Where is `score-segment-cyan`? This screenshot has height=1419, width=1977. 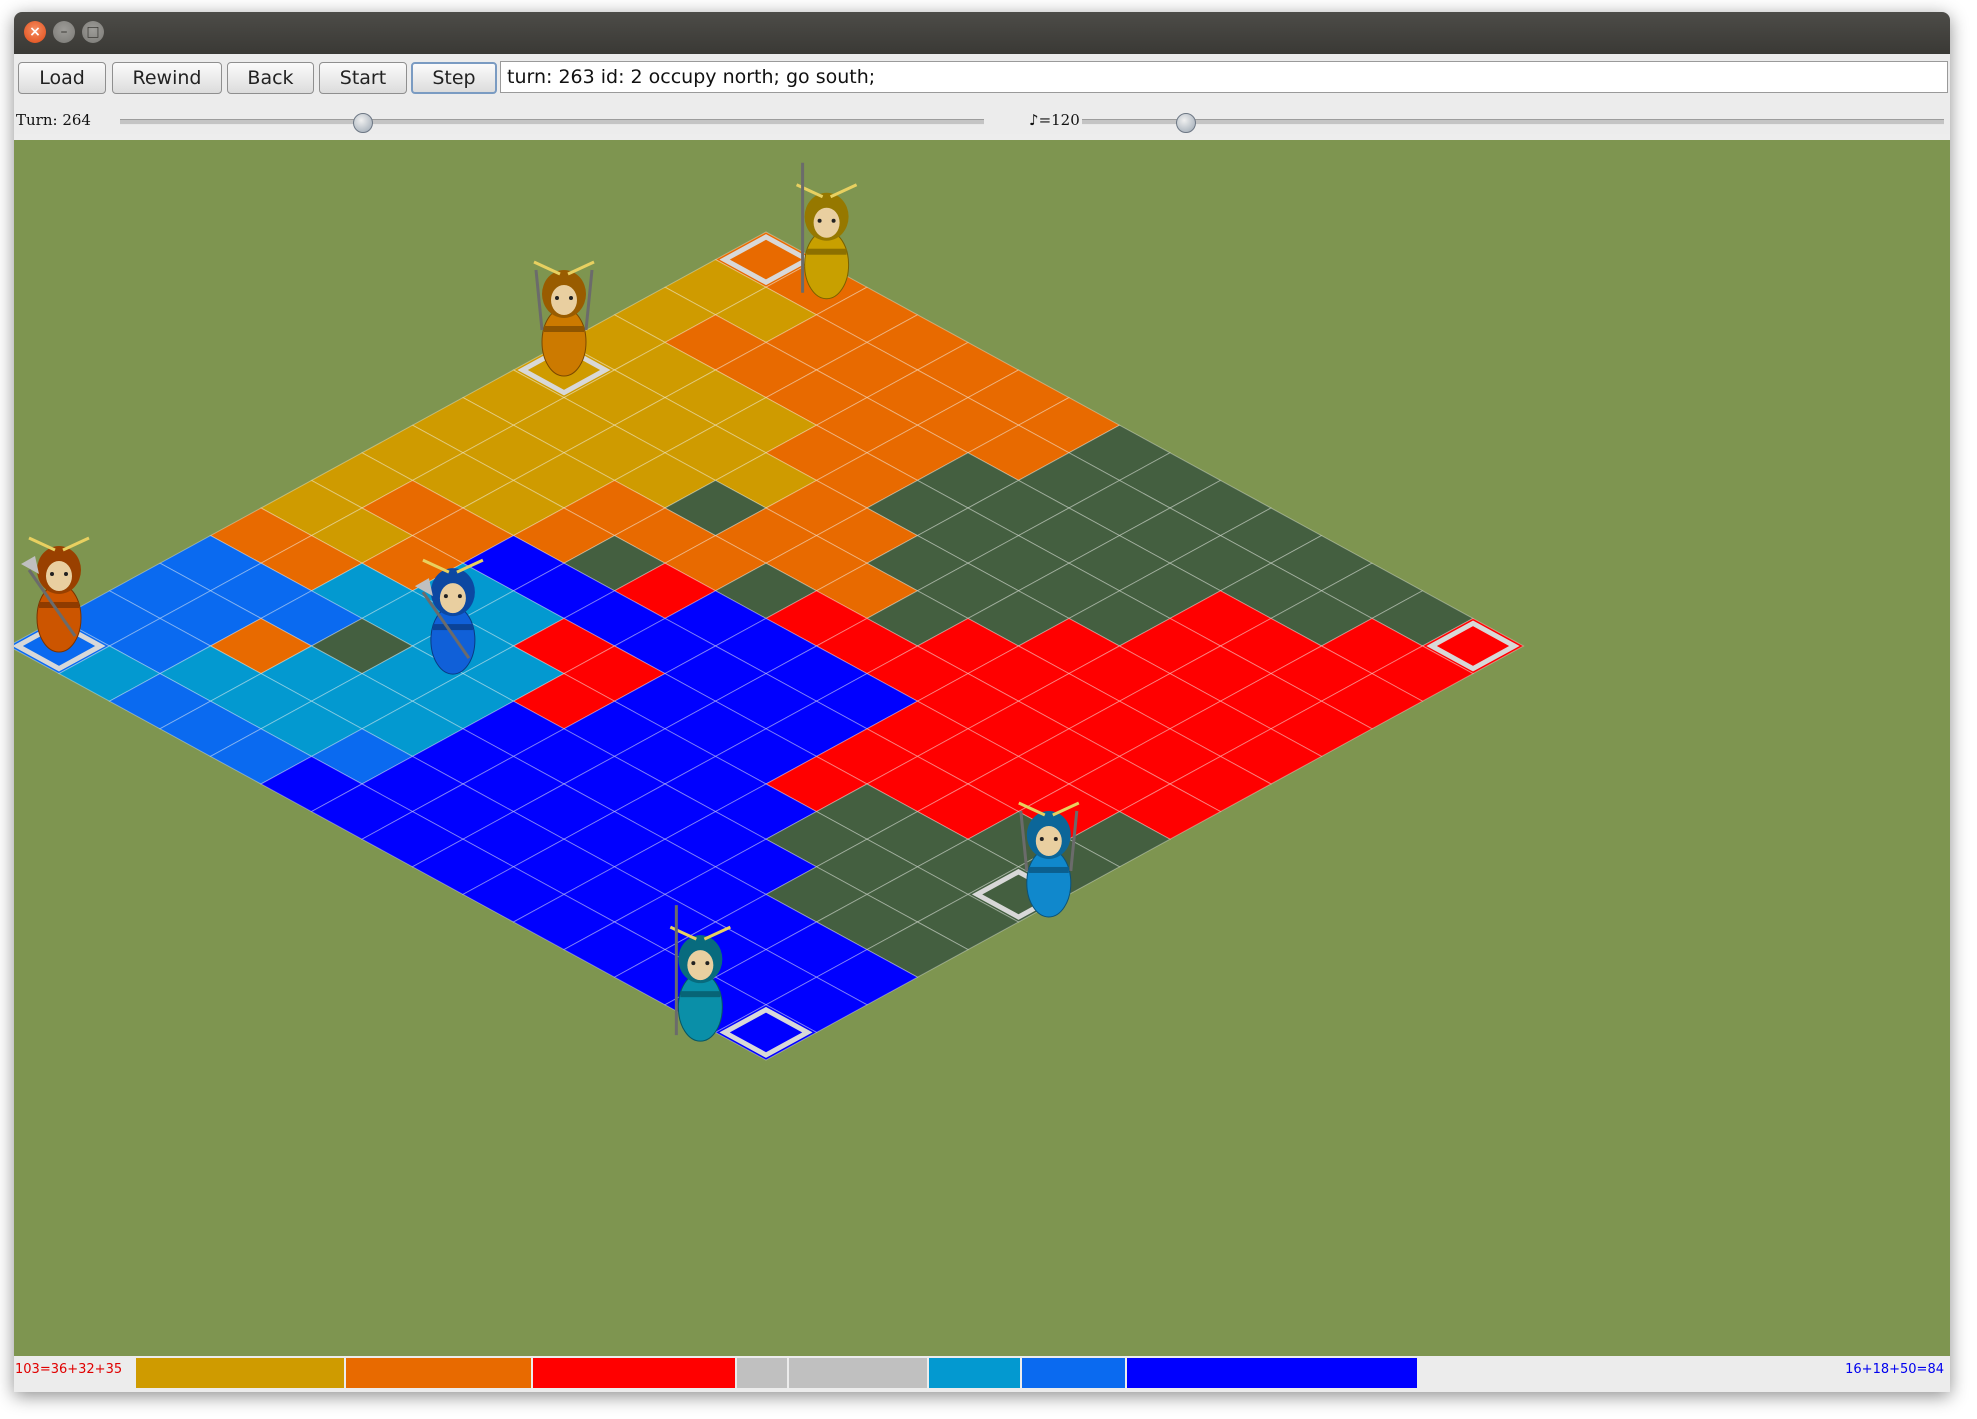
score-segment-cyan is located at coordinates (975, 1373).